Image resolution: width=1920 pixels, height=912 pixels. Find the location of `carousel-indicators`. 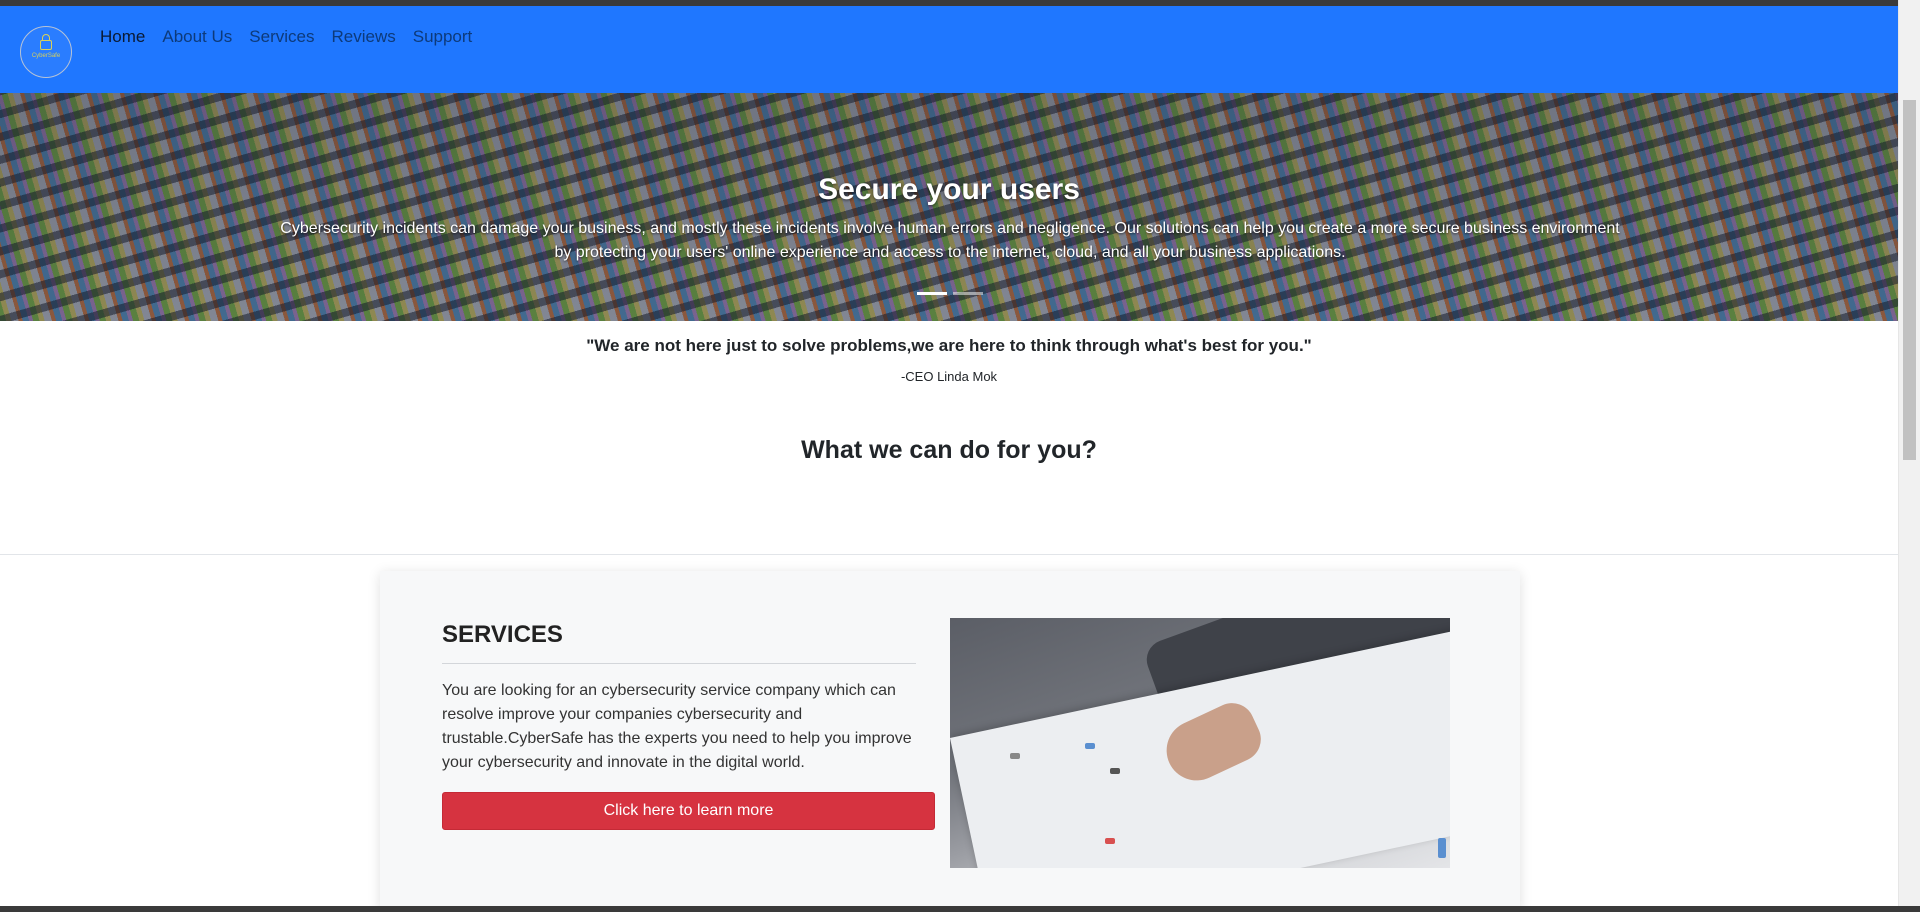

carousel-indicators is located at coordinates (950, 293).